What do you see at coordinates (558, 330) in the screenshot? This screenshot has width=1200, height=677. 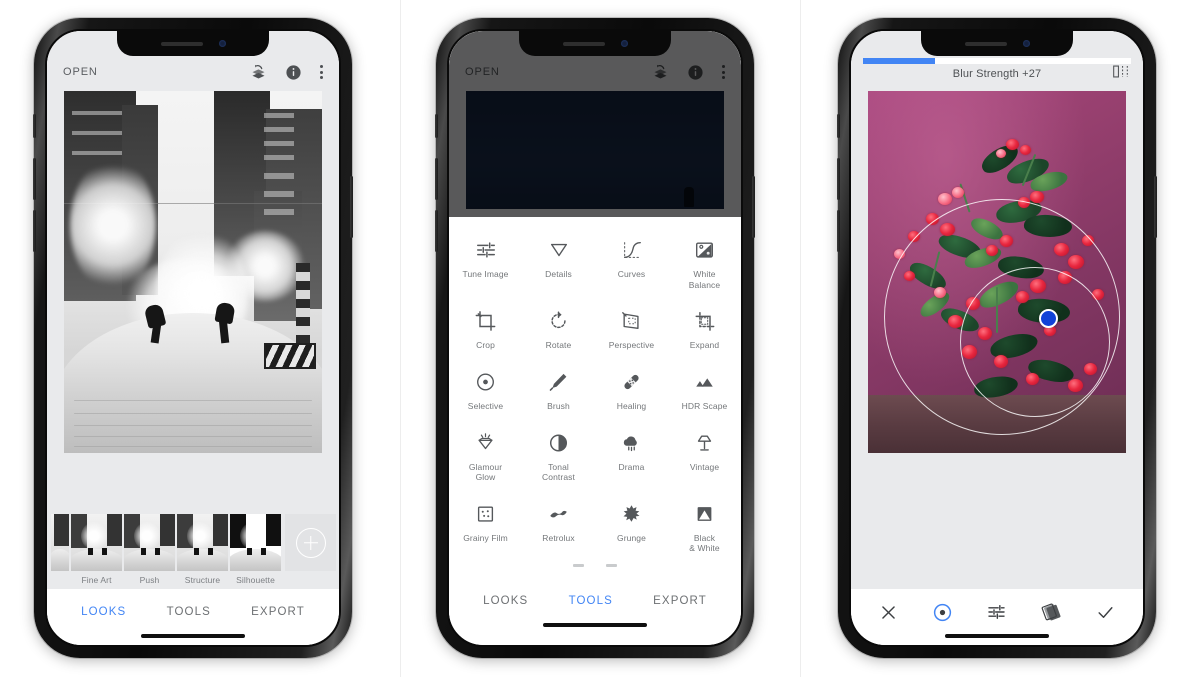 I see `tool-rotate: Rotate` at bounding box center [558, 330].